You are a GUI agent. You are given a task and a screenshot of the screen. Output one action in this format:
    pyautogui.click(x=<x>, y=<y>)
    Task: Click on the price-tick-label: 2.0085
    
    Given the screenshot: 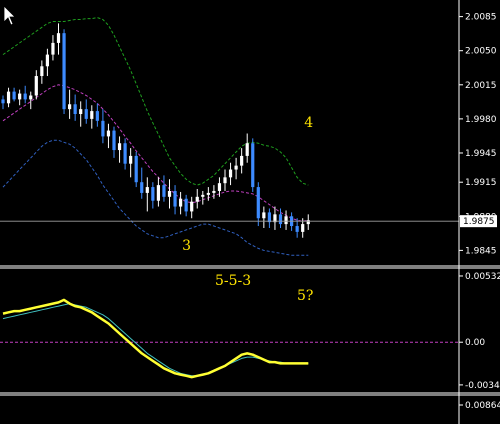 What is the action you would take?
    pyautogui.click(x=481, y=18)
    